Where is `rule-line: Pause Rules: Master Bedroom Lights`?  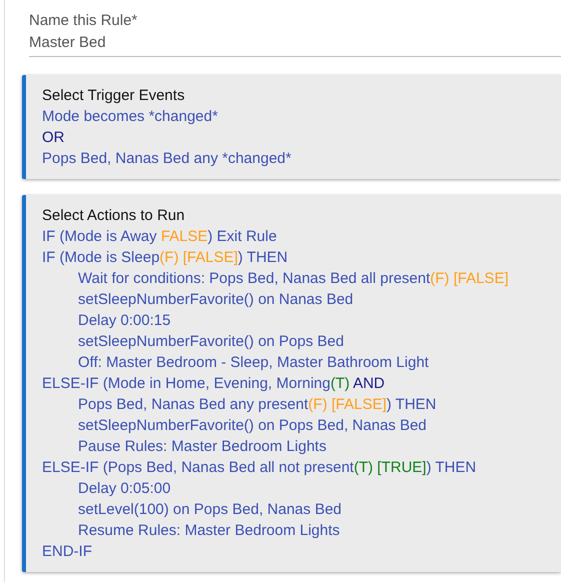 rule-line: Pause Rules: Master Bedroom Lights is located at coordinates (202, 447).